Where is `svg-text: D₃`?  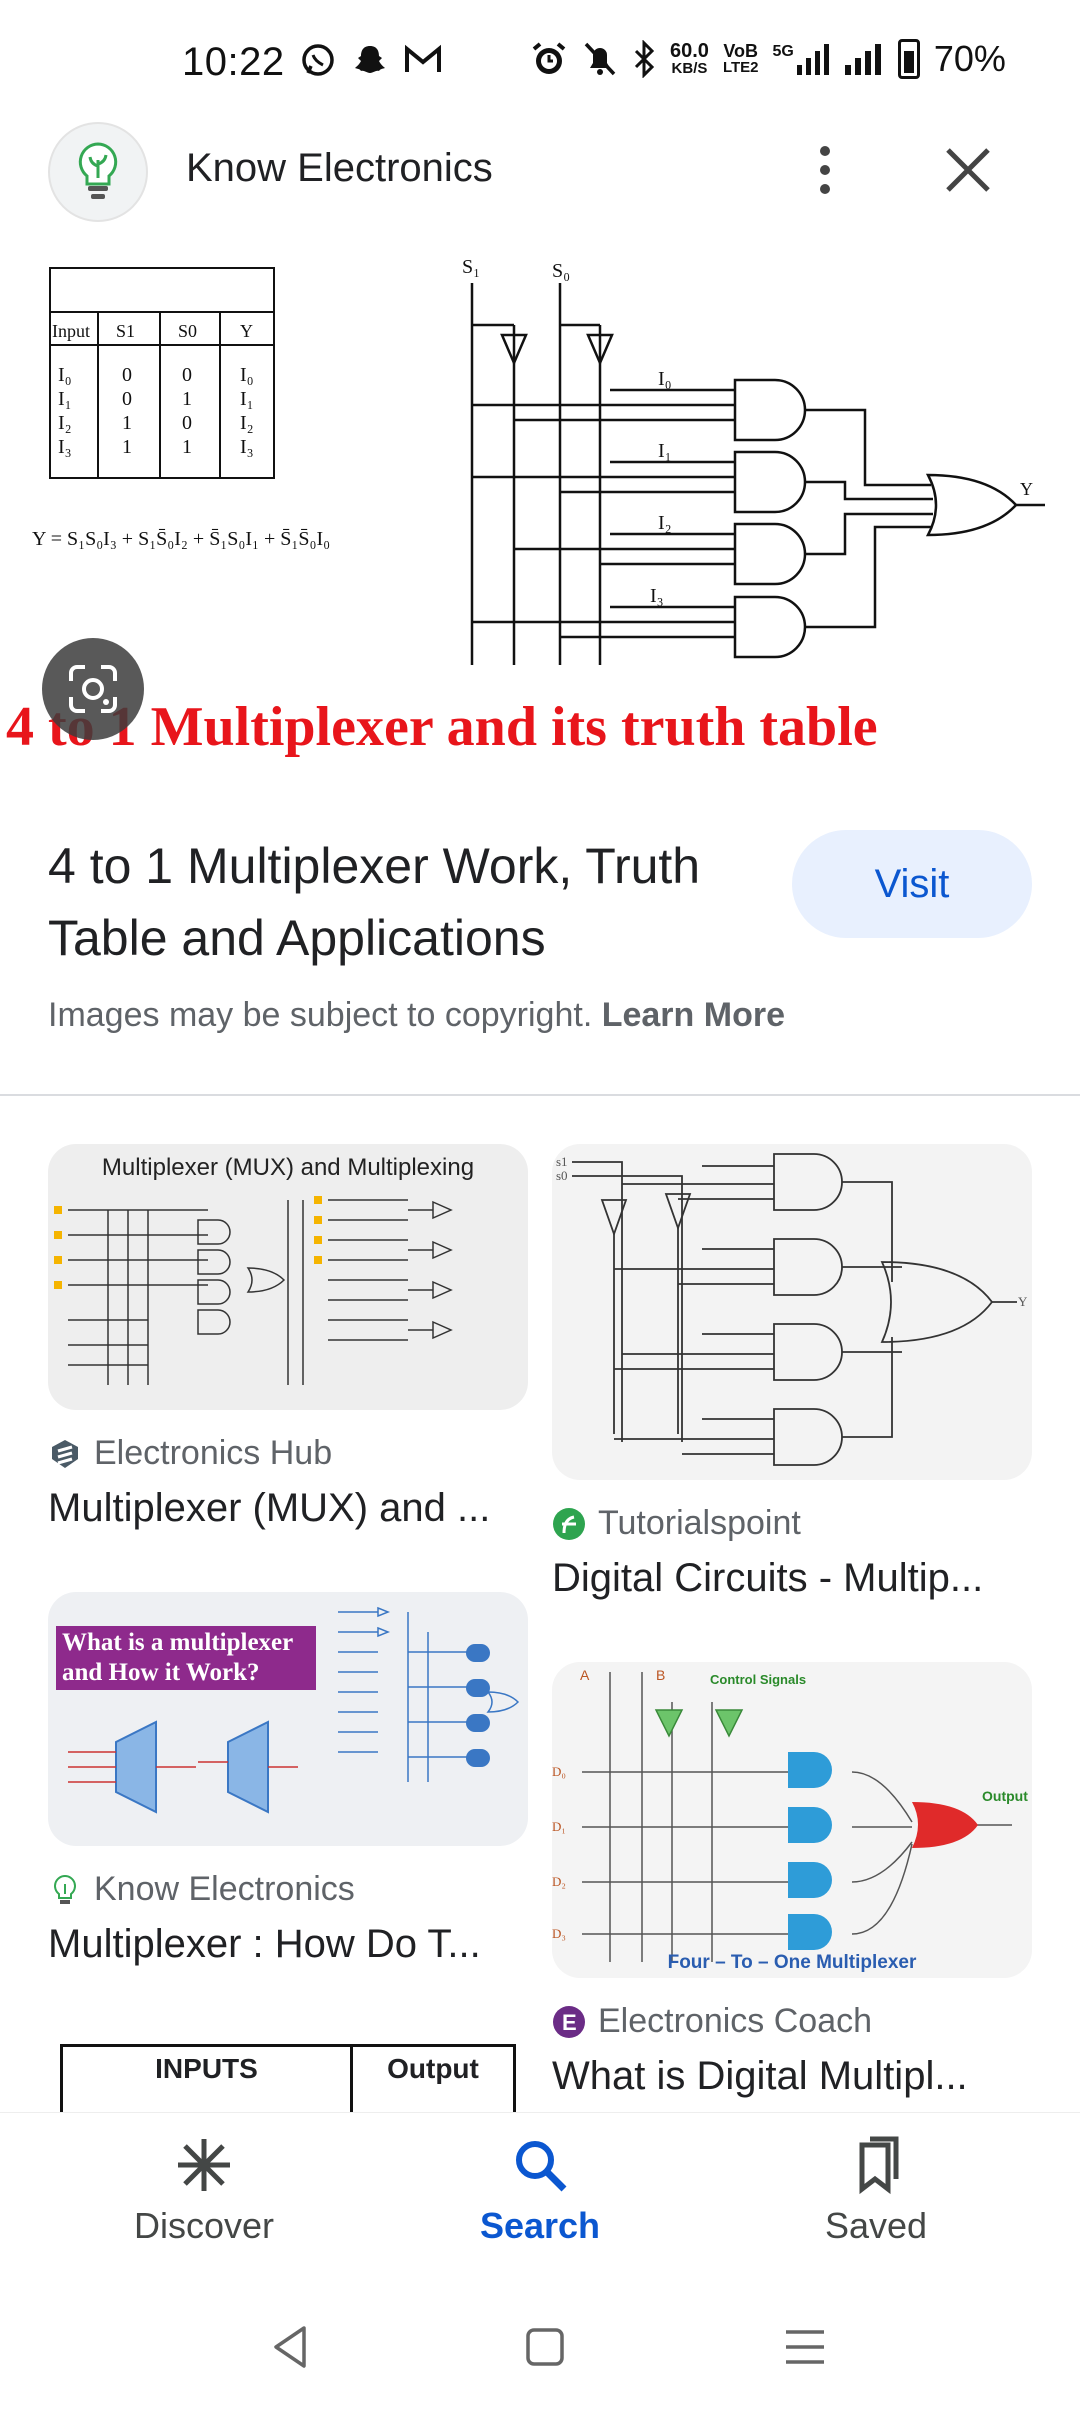
svg-text: D₃ is located at coordinates (559, 1933).